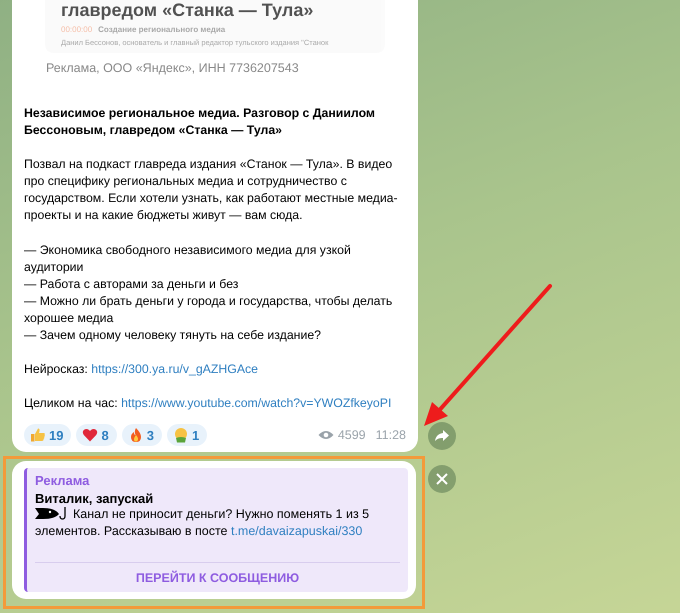 This screenshot has width=680, height=613. I want to click on timecode: 00:00:00, so click(76, 29).